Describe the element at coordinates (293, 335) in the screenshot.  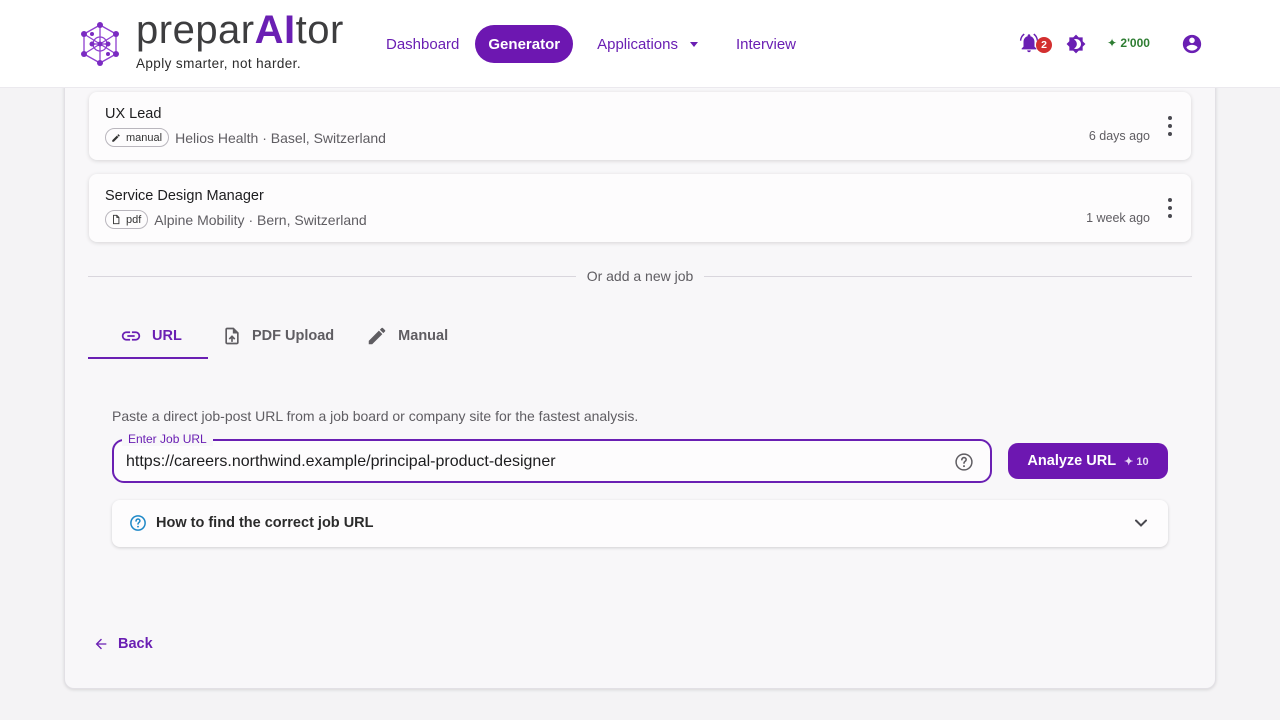
I see `tab-pdf-upload-label: PDF Upload` at that location.